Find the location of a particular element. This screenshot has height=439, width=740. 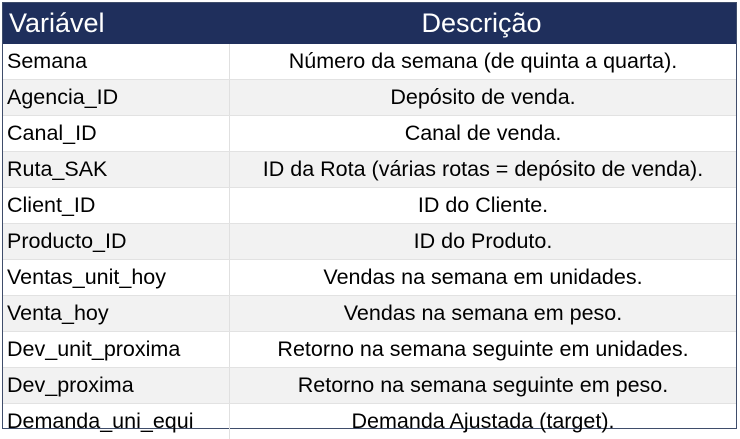

description-cell: Vendas na semana em unidades. is located at coordinates (483, 277).